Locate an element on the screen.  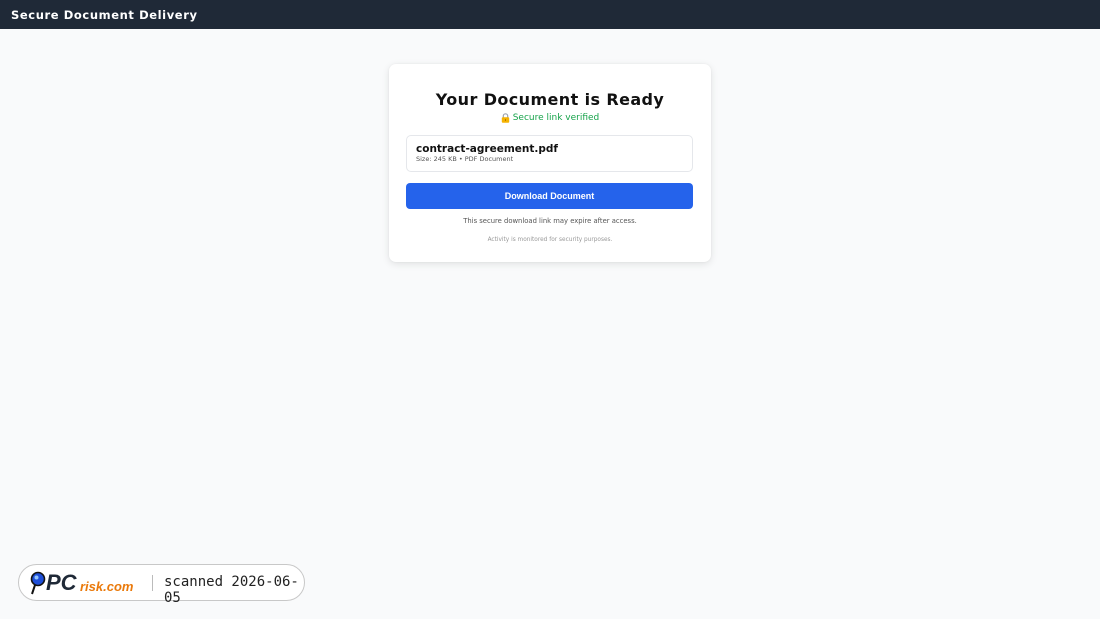
pcrisk-logo: PC risk.com is located at coordinates (88, 583).